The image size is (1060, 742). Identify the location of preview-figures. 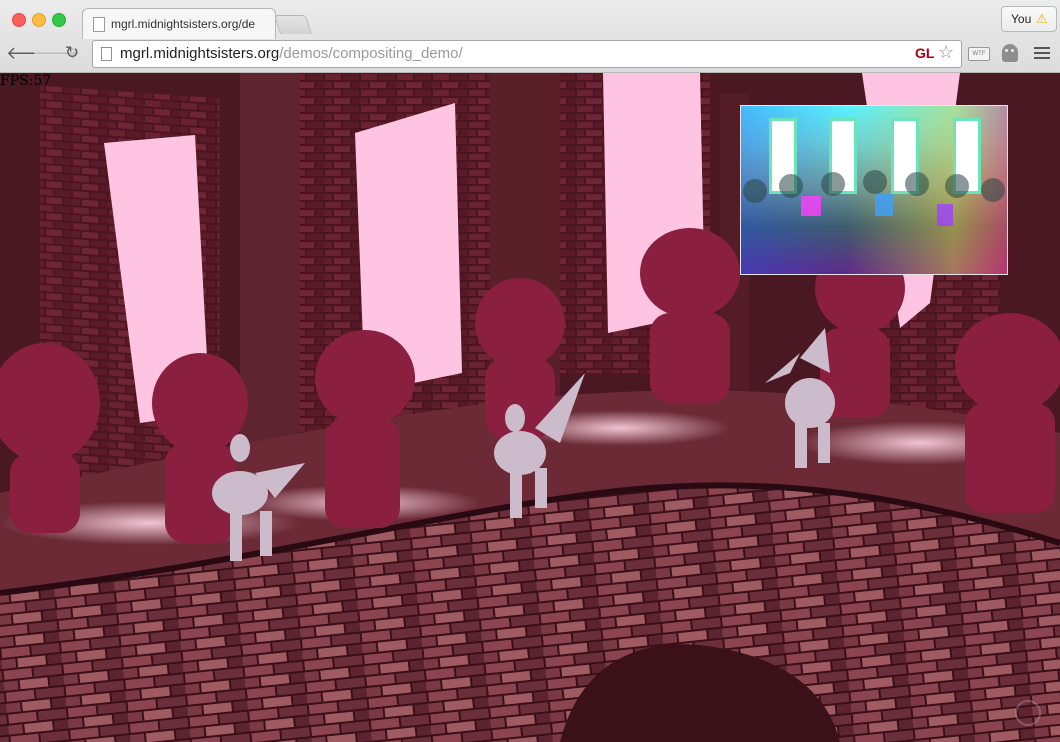
(874, 198).